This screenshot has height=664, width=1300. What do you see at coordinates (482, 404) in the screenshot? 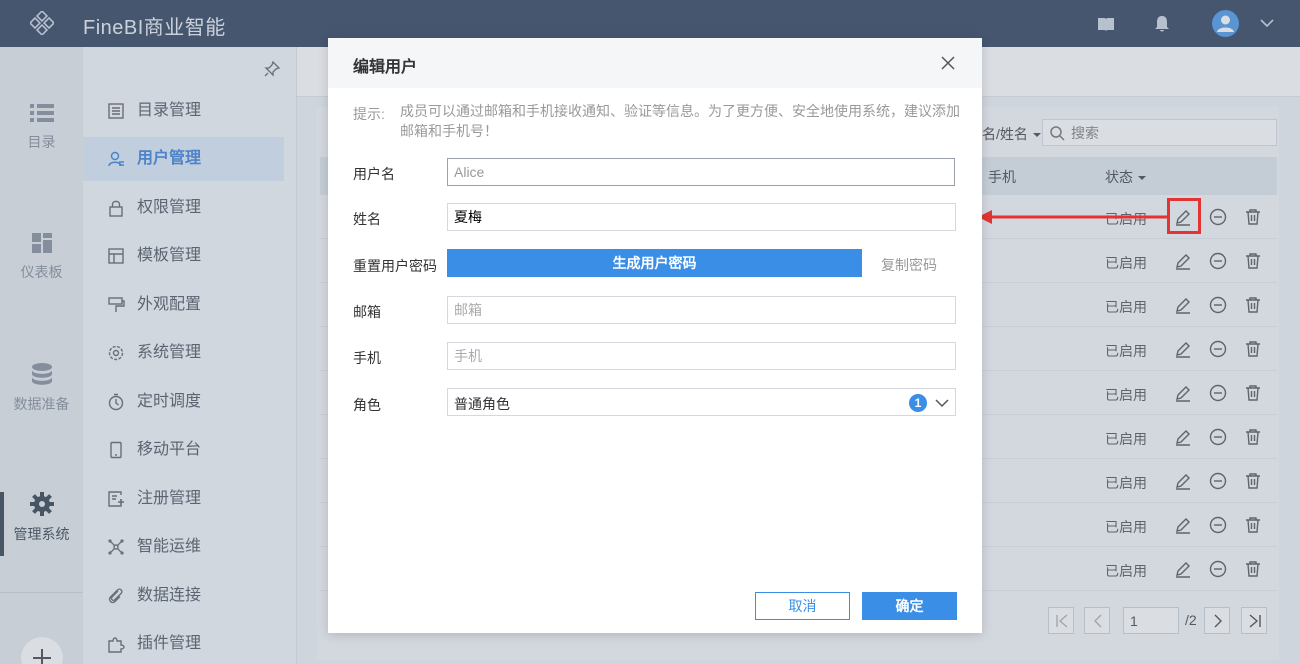
I see `role-value: 普通角色` at bounding box center [482, 404].